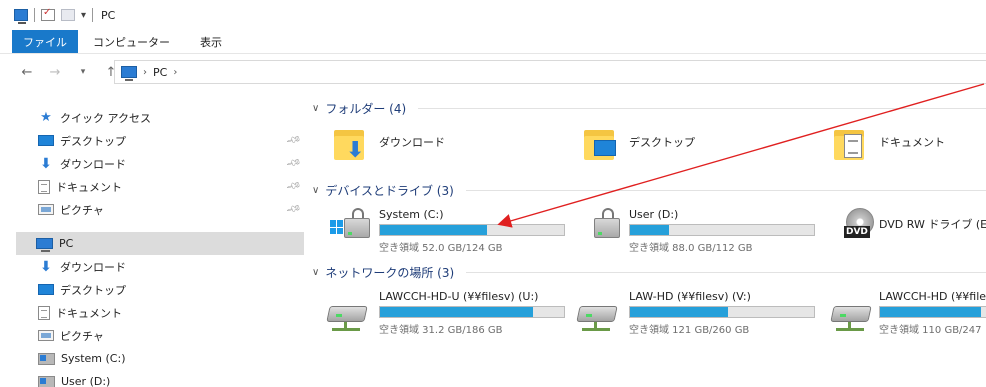  What do you see at coordinates (930, 330) in the screenshot?
I see `drive-free-space: 空き領域 110 GB/247` at bounding box center [930, 330].